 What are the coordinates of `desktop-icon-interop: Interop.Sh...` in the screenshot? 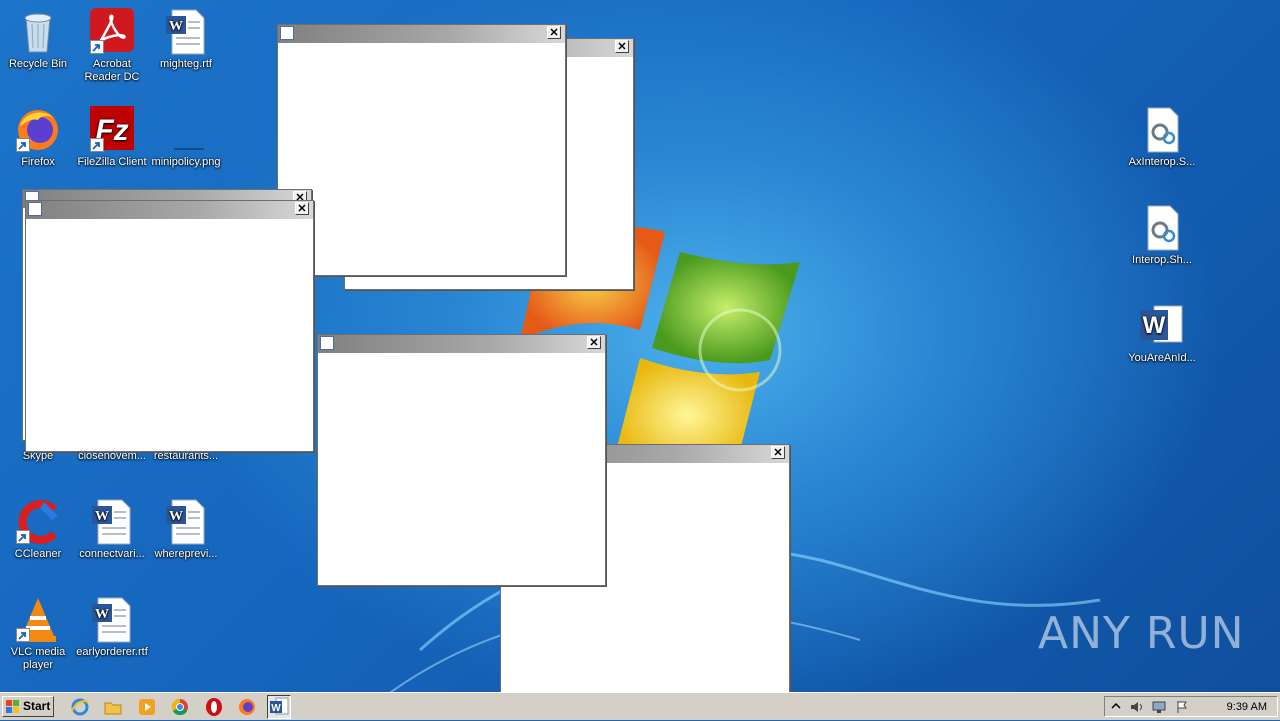 It's located at (1162, 235).